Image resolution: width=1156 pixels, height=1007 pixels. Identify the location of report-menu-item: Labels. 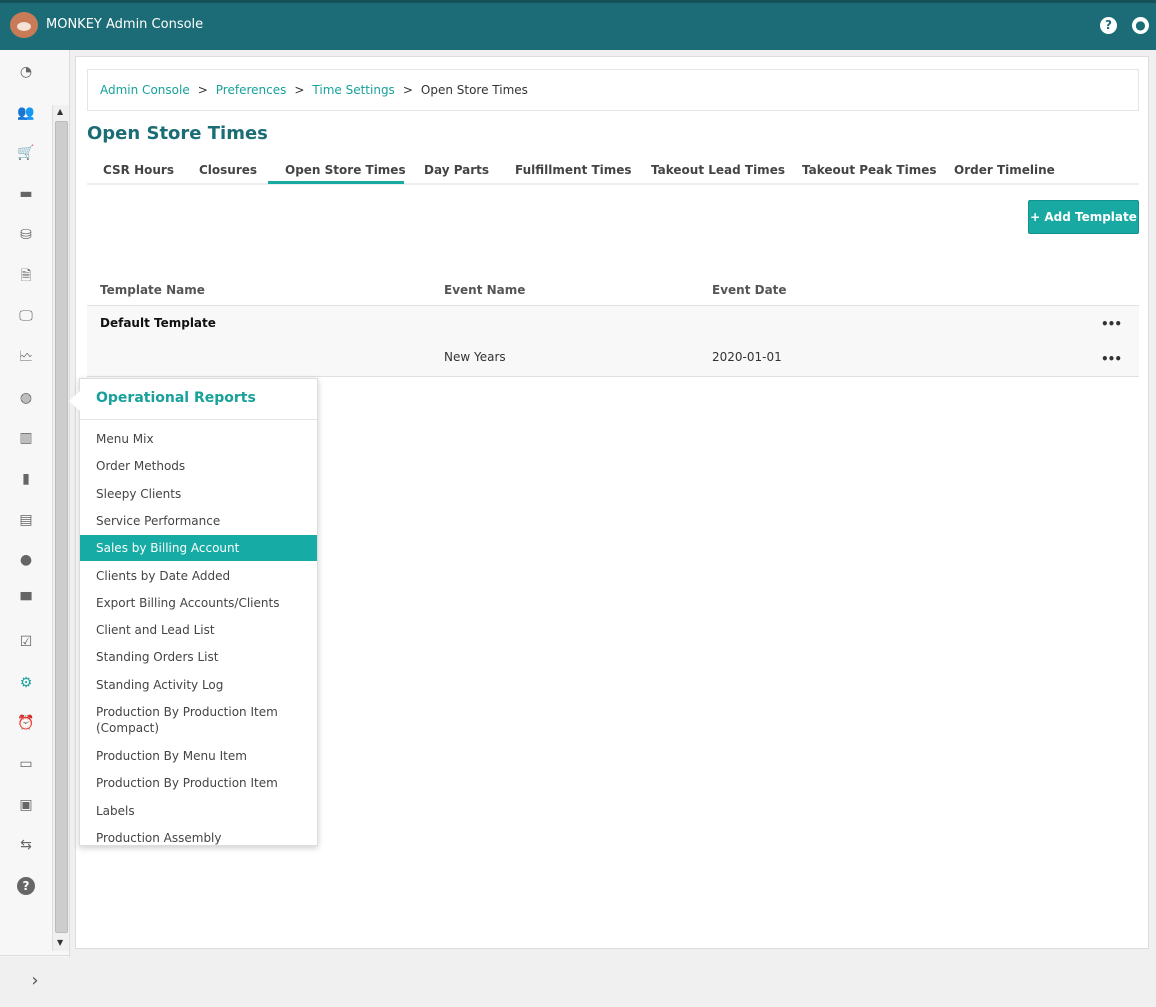
(198, 811).